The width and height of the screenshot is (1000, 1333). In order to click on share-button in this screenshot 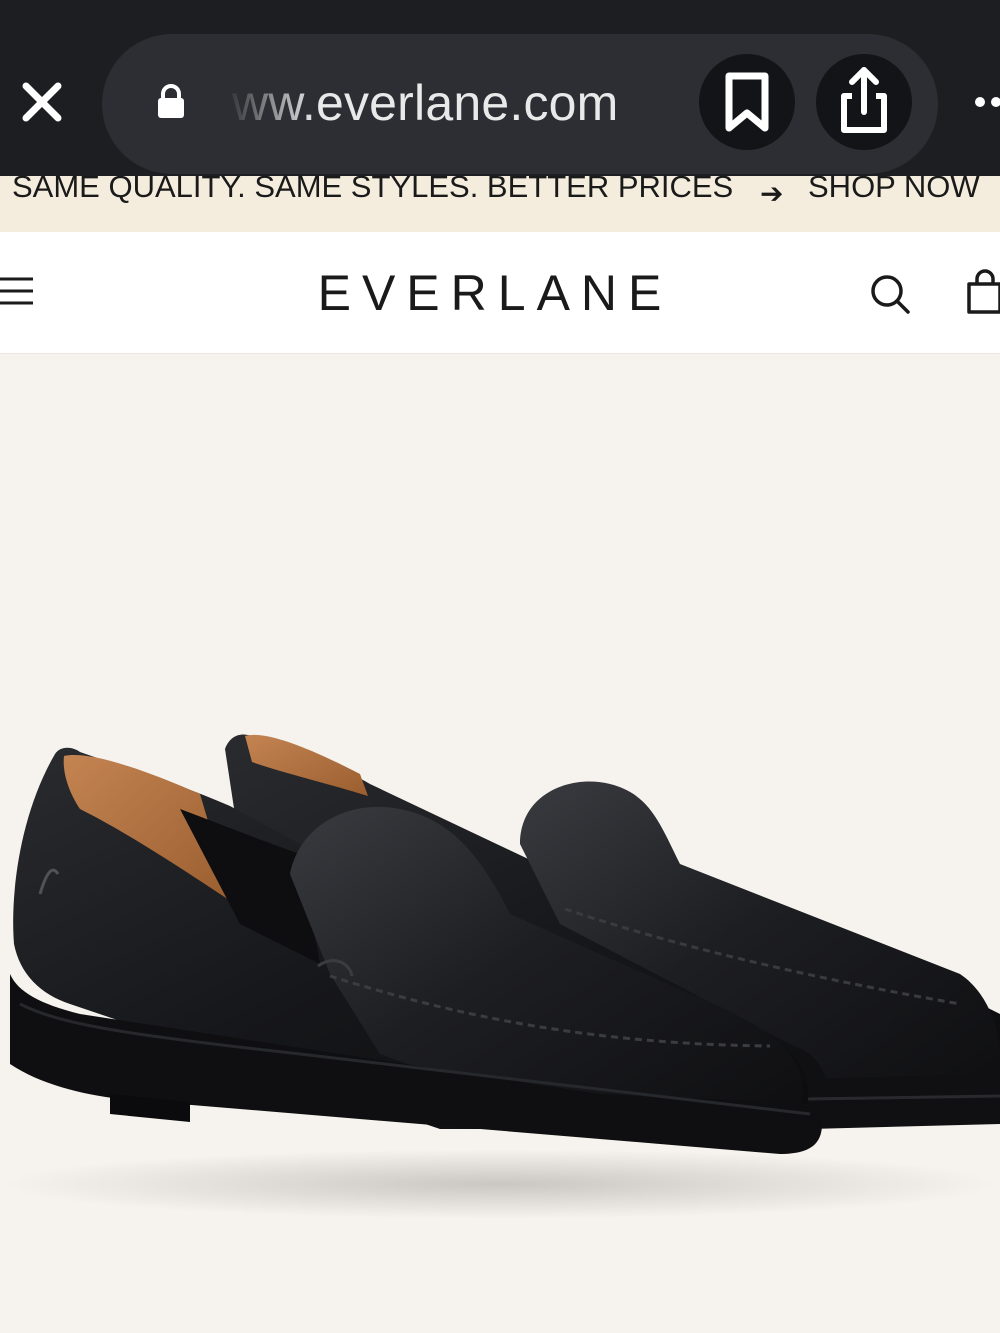, I will do `click(864, 102)`.